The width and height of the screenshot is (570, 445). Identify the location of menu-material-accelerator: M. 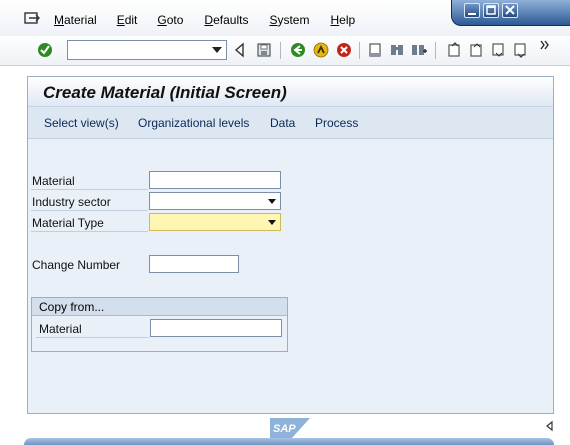
(59, 20).